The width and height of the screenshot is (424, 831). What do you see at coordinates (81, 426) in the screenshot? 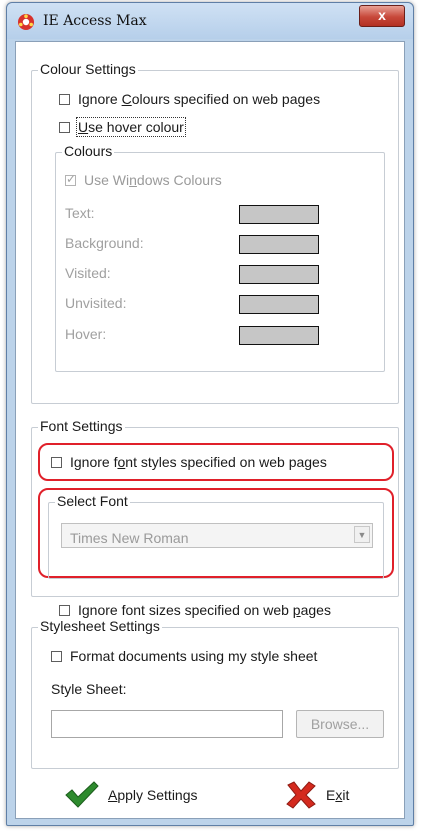
I see `font-settings-legend: Font Settings` at bounding box center [81, 426].